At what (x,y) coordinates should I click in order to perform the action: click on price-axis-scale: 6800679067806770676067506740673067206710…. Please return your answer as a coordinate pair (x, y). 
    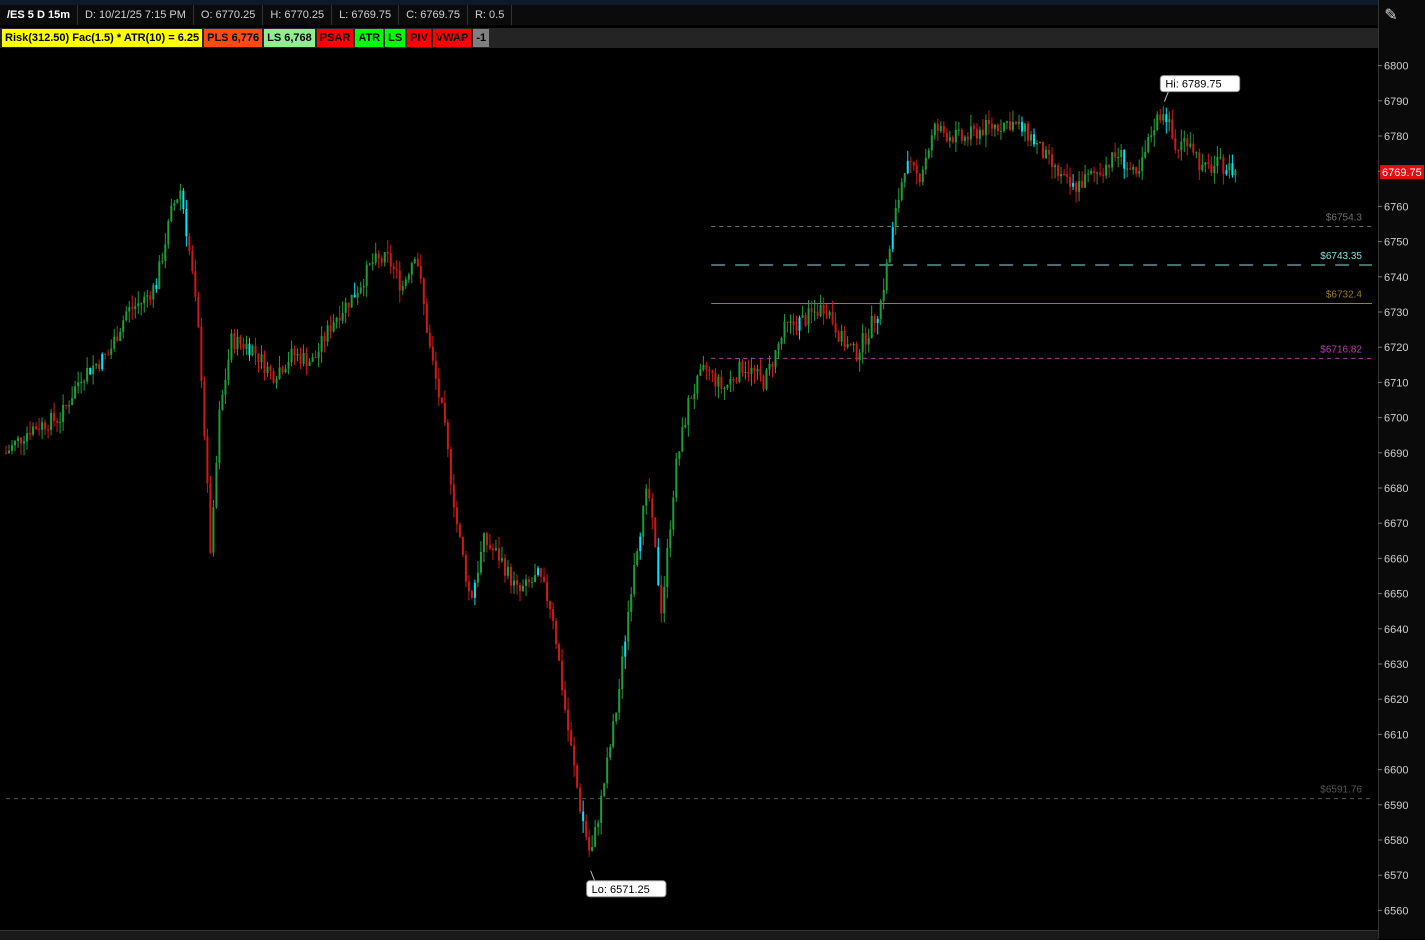
    Looking at the image, I should click on (1401, 469).